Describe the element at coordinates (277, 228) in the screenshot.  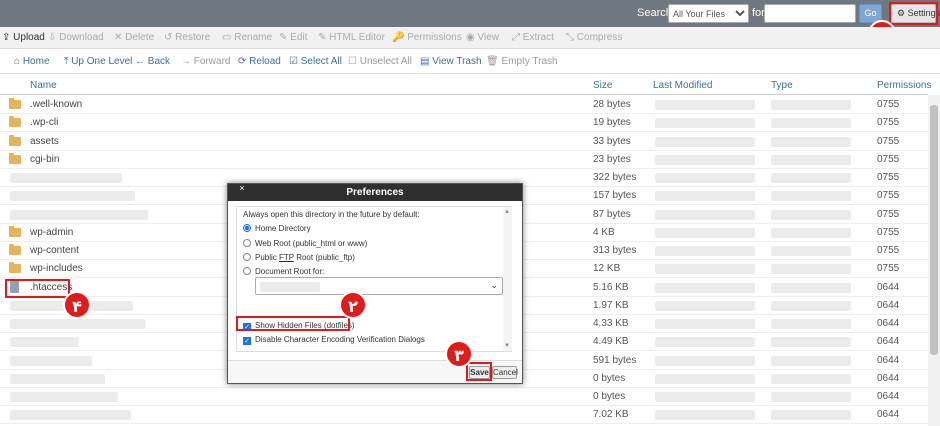
I see `radio-home-directory: Home Directory` at that location.